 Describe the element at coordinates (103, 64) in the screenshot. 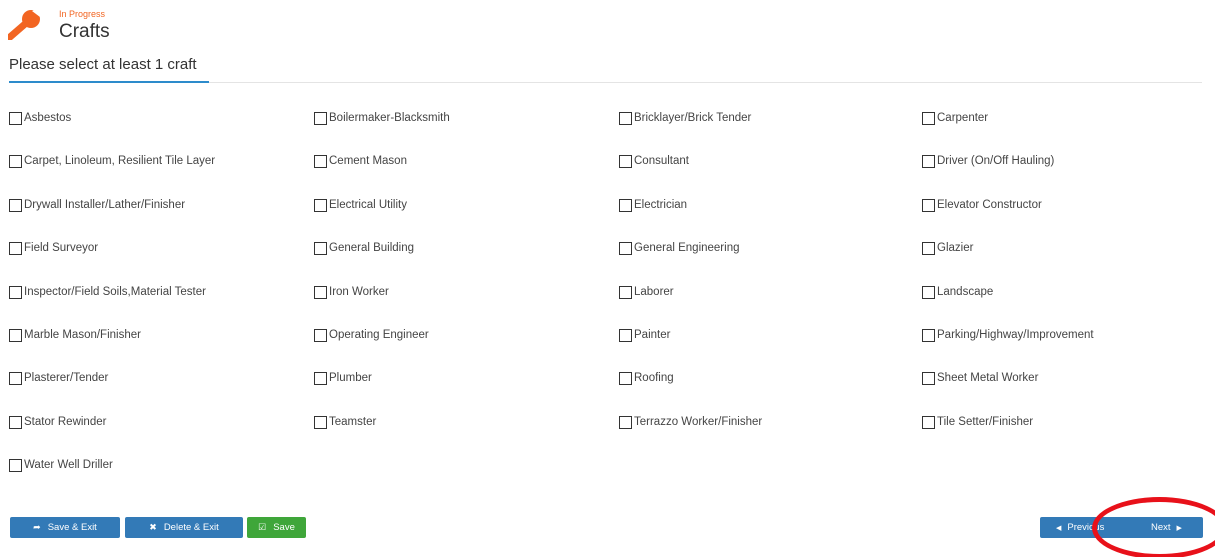

I see `instruction-text: Please select at least 1 craft` at that location.